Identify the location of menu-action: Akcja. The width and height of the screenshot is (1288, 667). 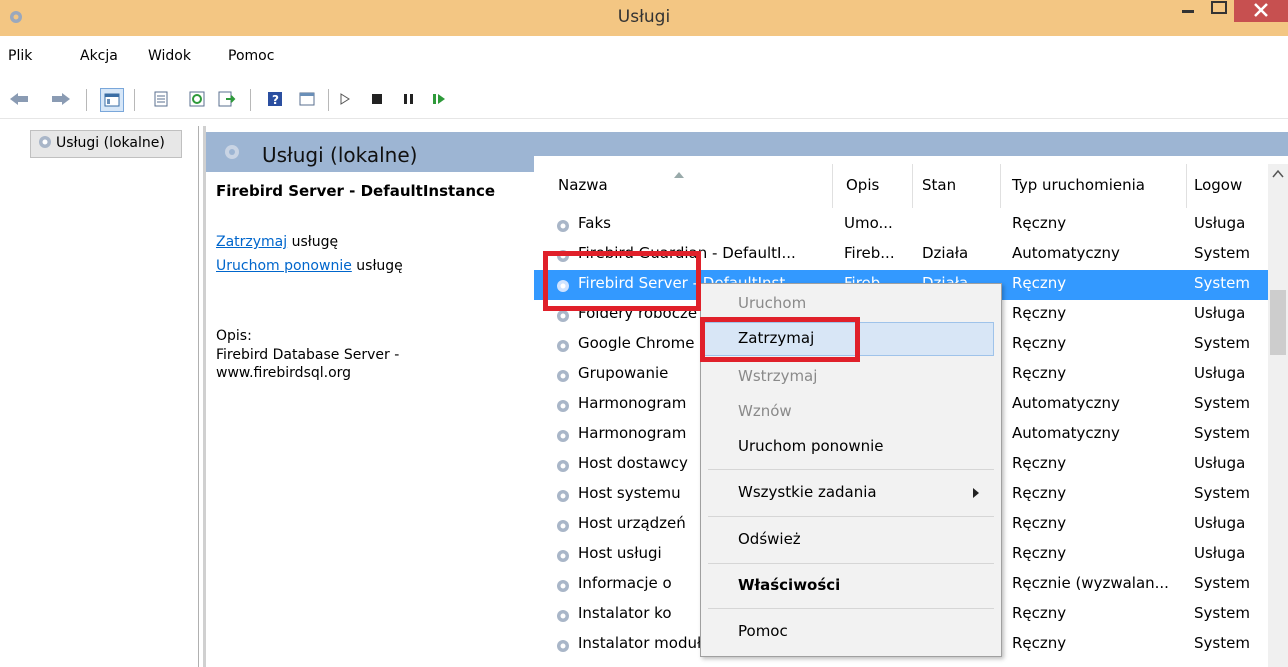
(99, 56).